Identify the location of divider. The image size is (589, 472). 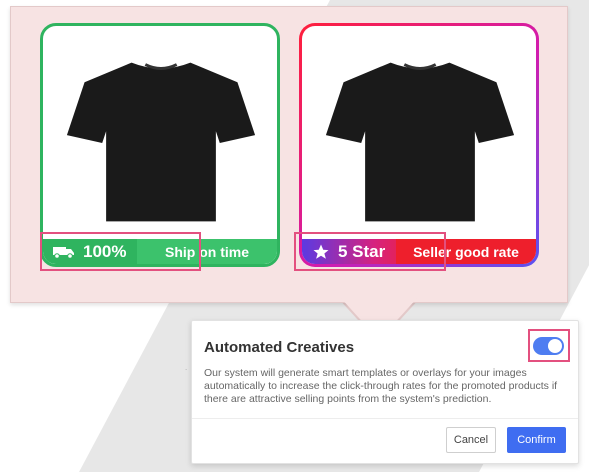
(385, 418).